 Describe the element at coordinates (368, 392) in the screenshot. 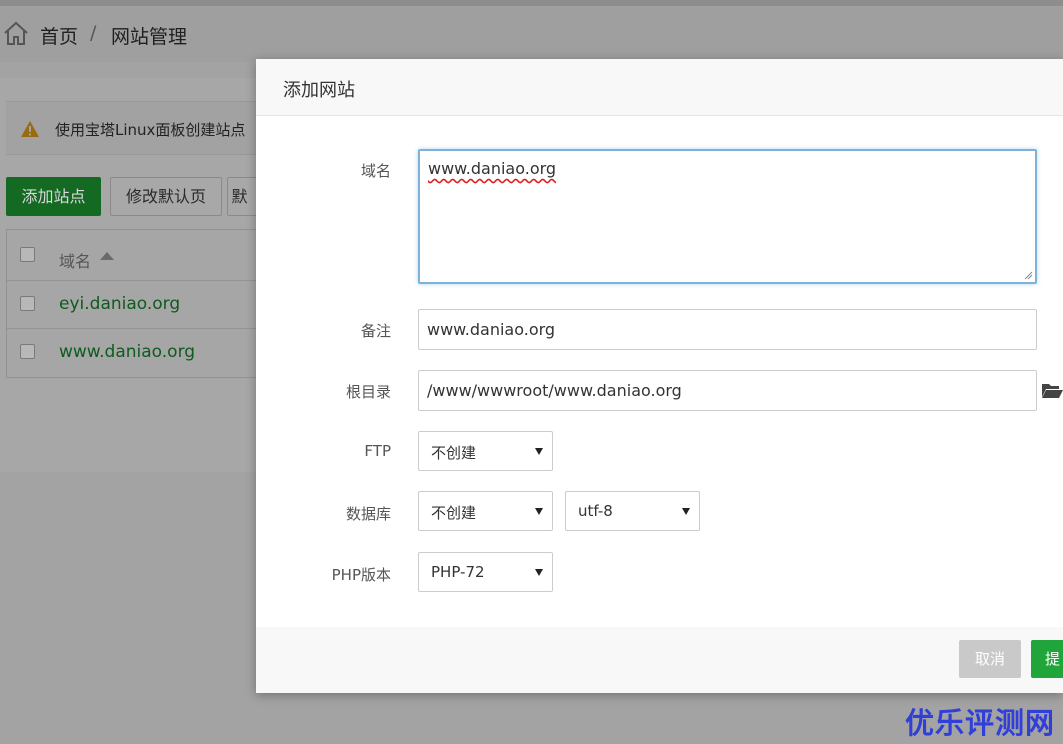

I see `root-dir-label: 根目录` at that location.